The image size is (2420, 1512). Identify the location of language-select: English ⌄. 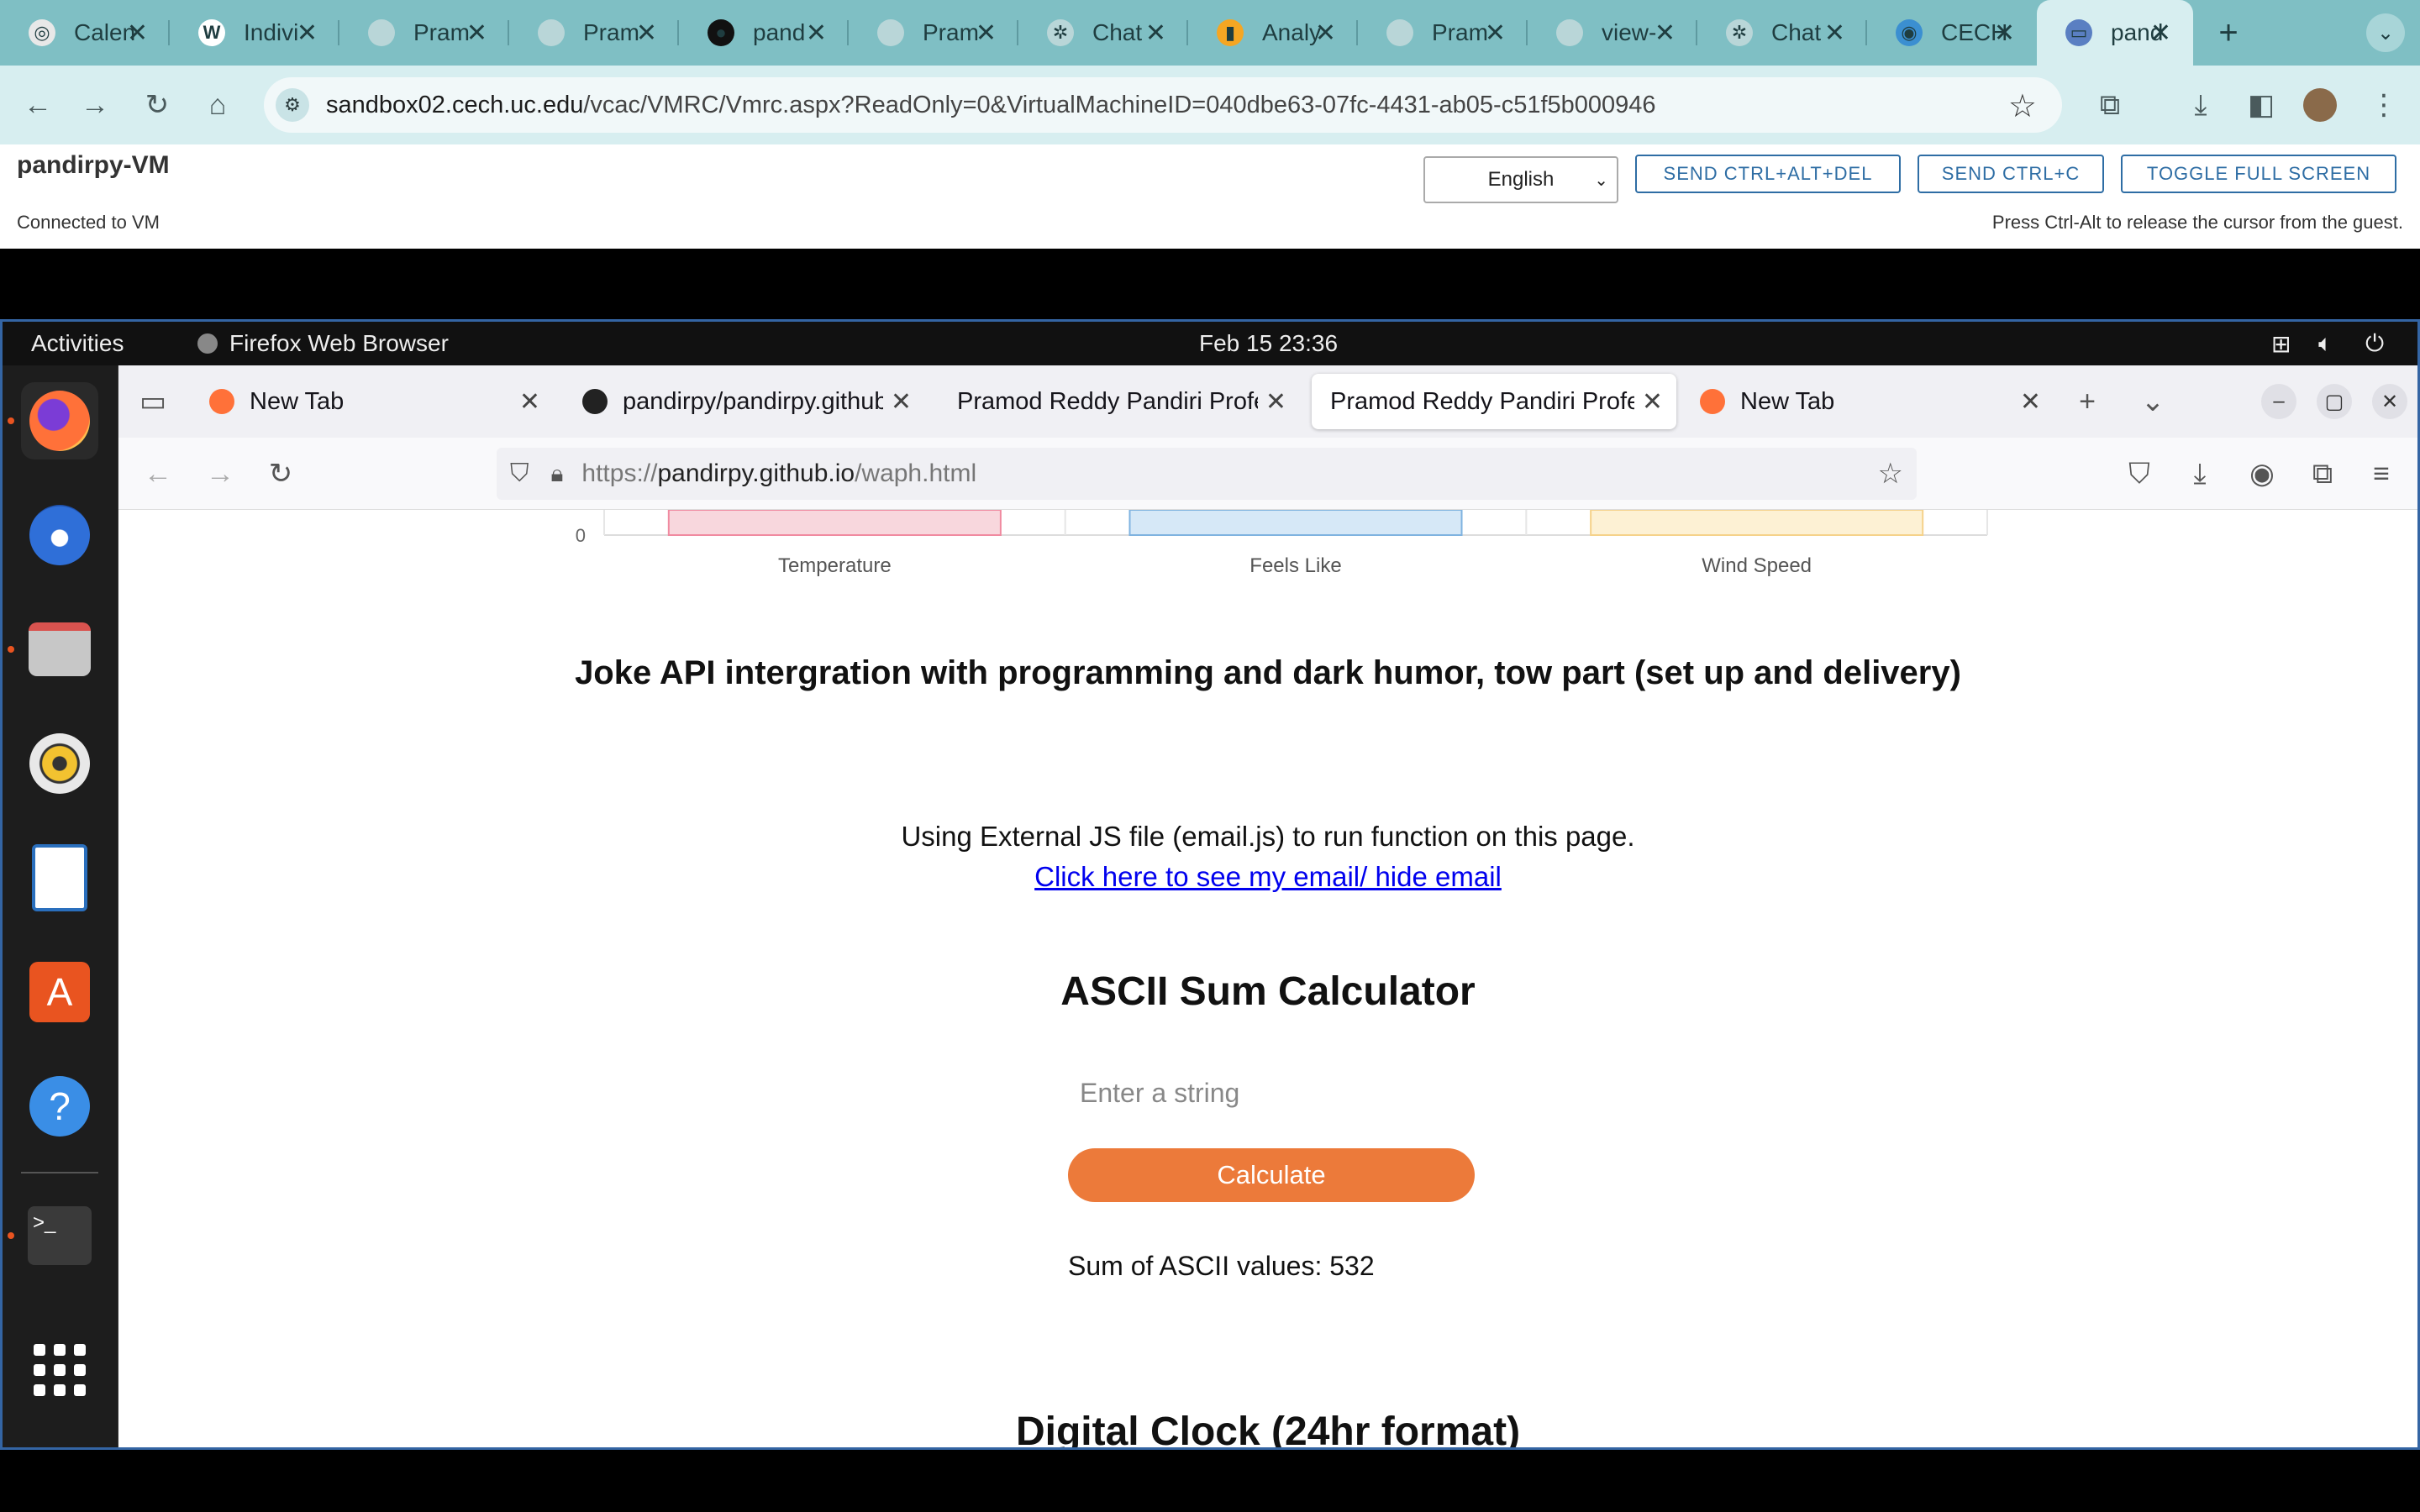
(1520, 179).